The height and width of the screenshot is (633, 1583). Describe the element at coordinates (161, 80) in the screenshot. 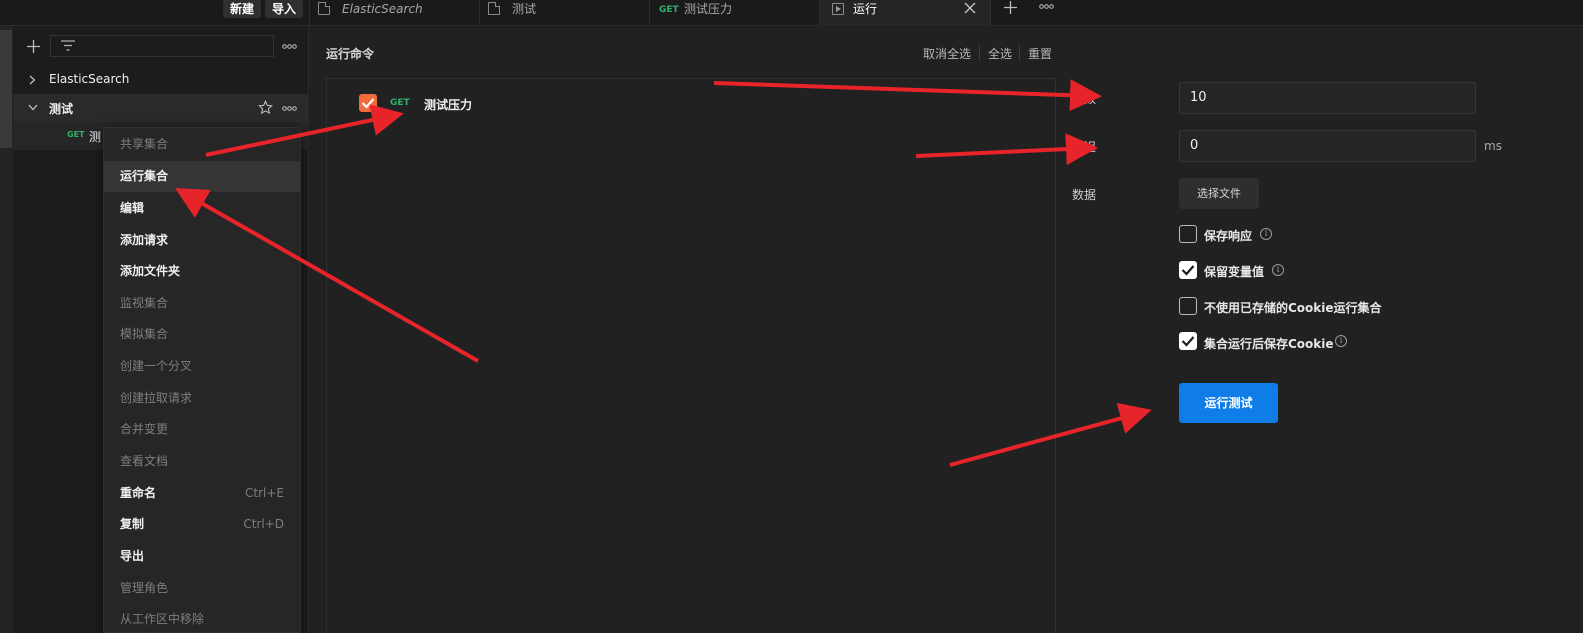

I see `tree-item-elasticsearch: ElasticSearch` at that location.